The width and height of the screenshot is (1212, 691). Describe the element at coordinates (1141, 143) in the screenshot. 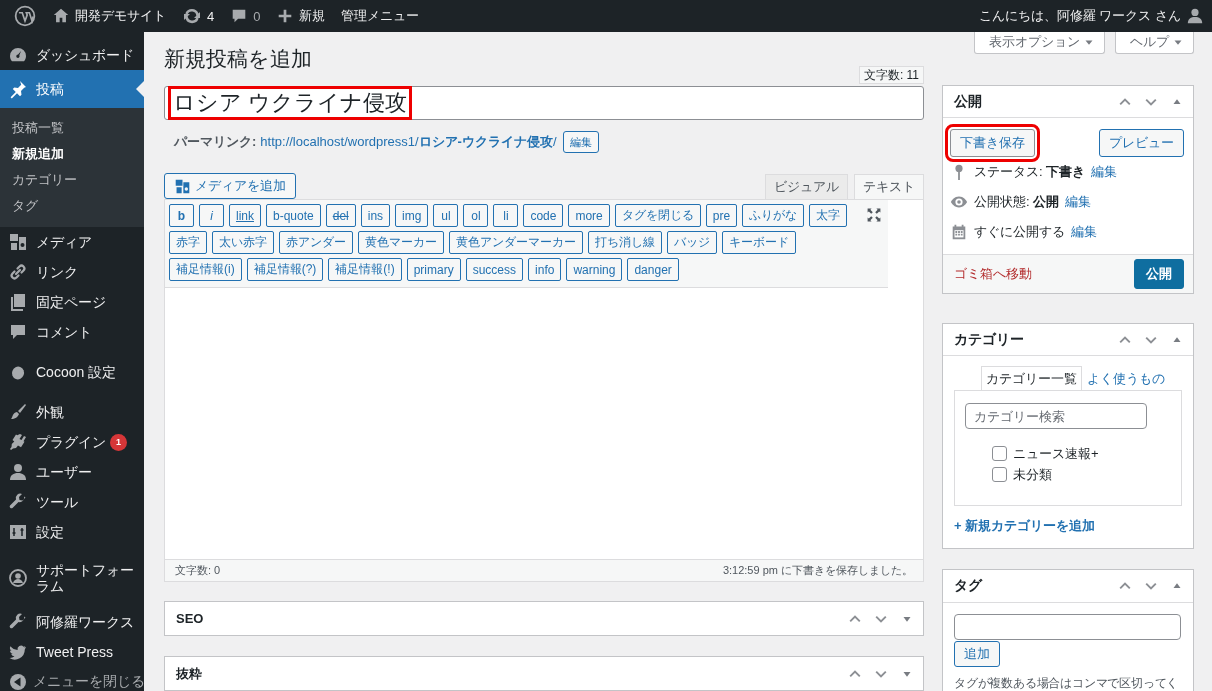

I see `preview-button: プレビュー` at that location.